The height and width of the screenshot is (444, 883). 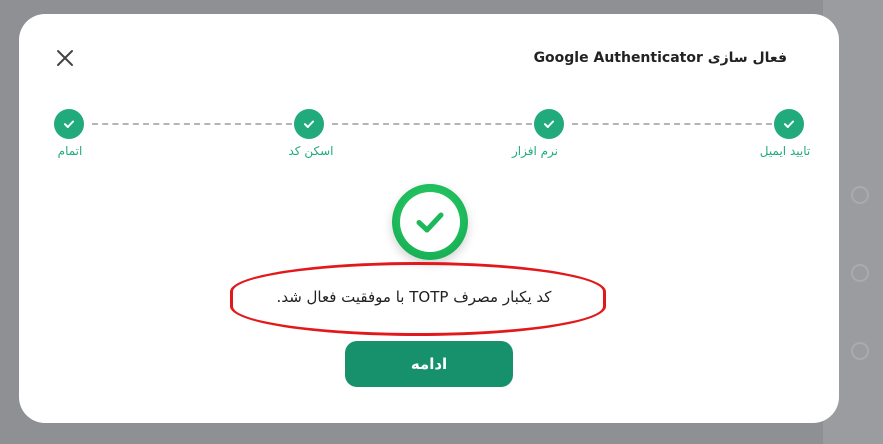 What do you see at coordinates (535, 151) in the screenshot?
I see `step-label-software: نرم افزار` at bounding box center [535, 151].